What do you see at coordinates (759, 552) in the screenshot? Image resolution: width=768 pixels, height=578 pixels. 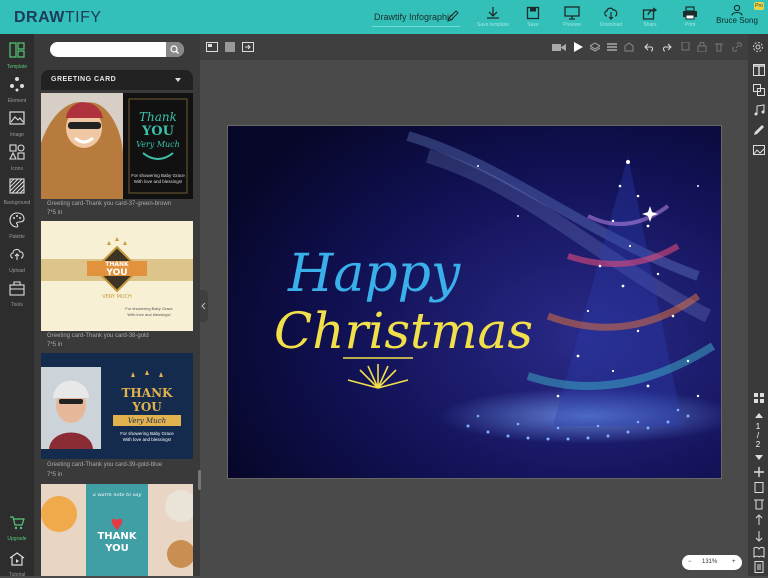 I see `book-icon` at bounding box center [759, 552].